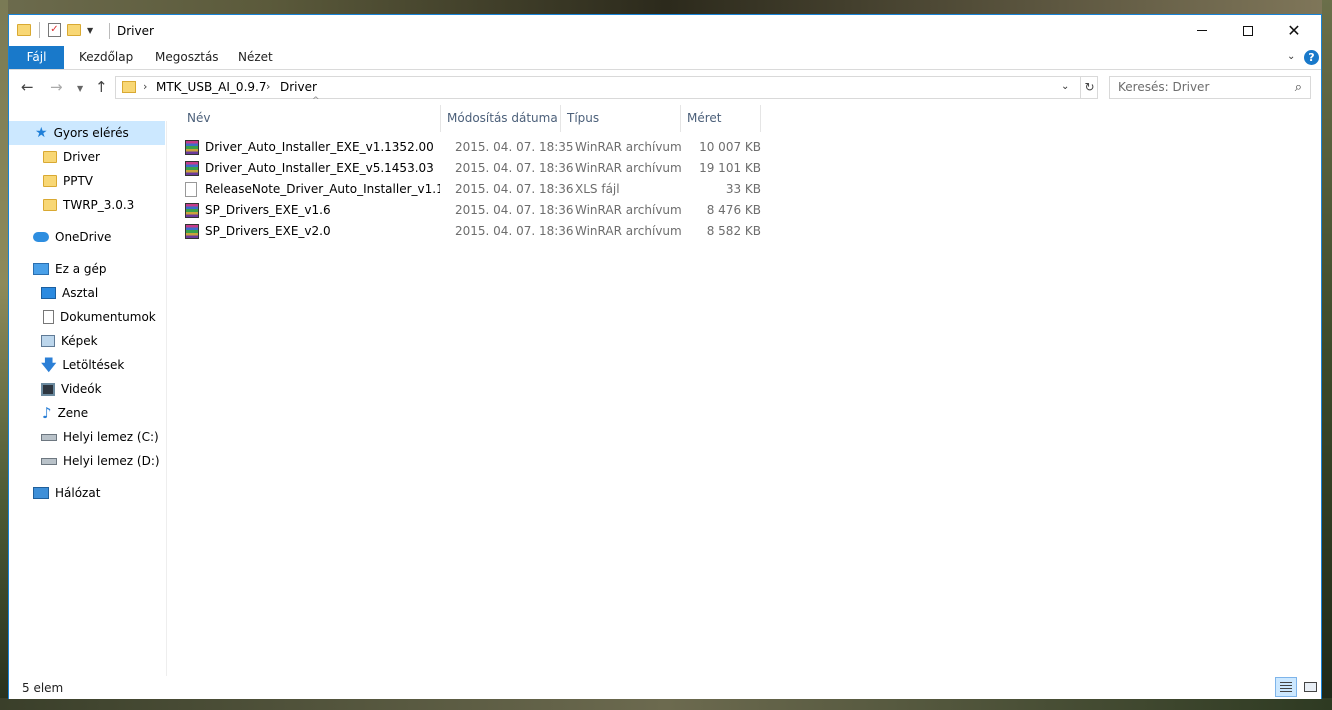  What do you see at coordinates (1310, 687) in the screenshot?
I see `large-icons-view-button` at bounding box center [1310, 687].